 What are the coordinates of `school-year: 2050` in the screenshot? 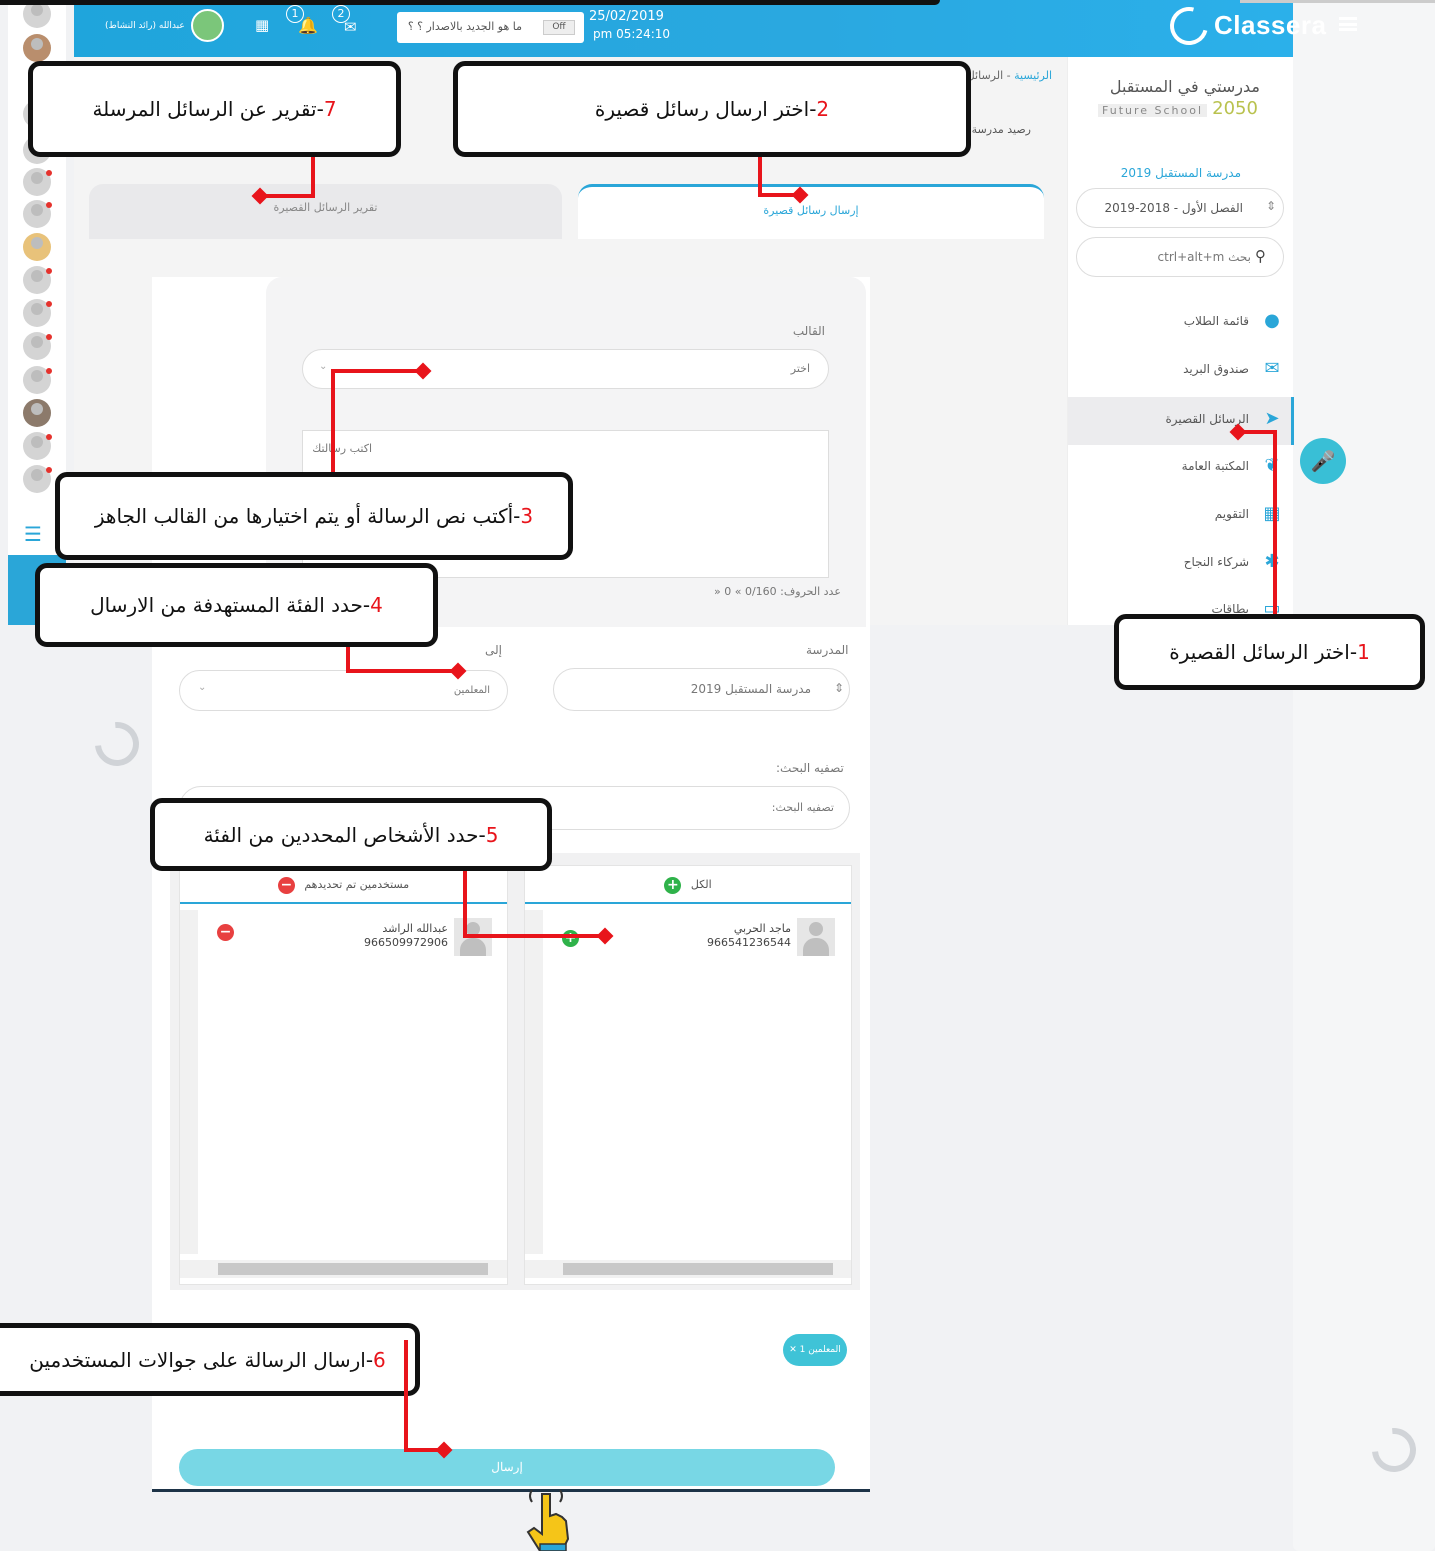 It's located at (1235, 108).